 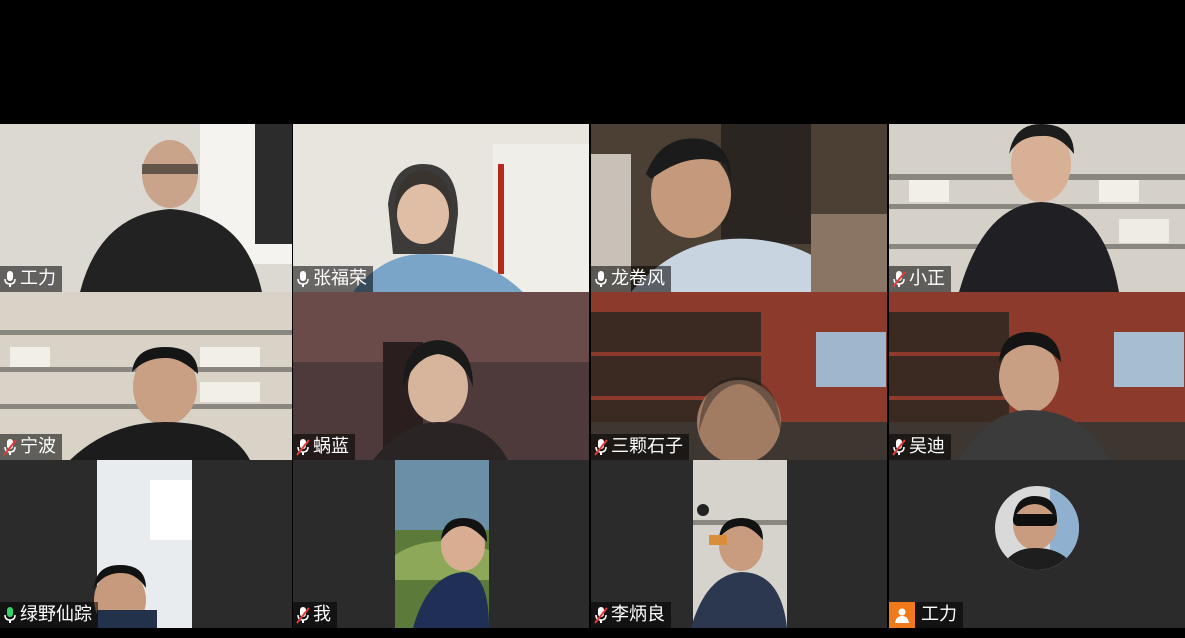 I want to click on participant-name: 绿野仙踪, so click(x=56, y=614).